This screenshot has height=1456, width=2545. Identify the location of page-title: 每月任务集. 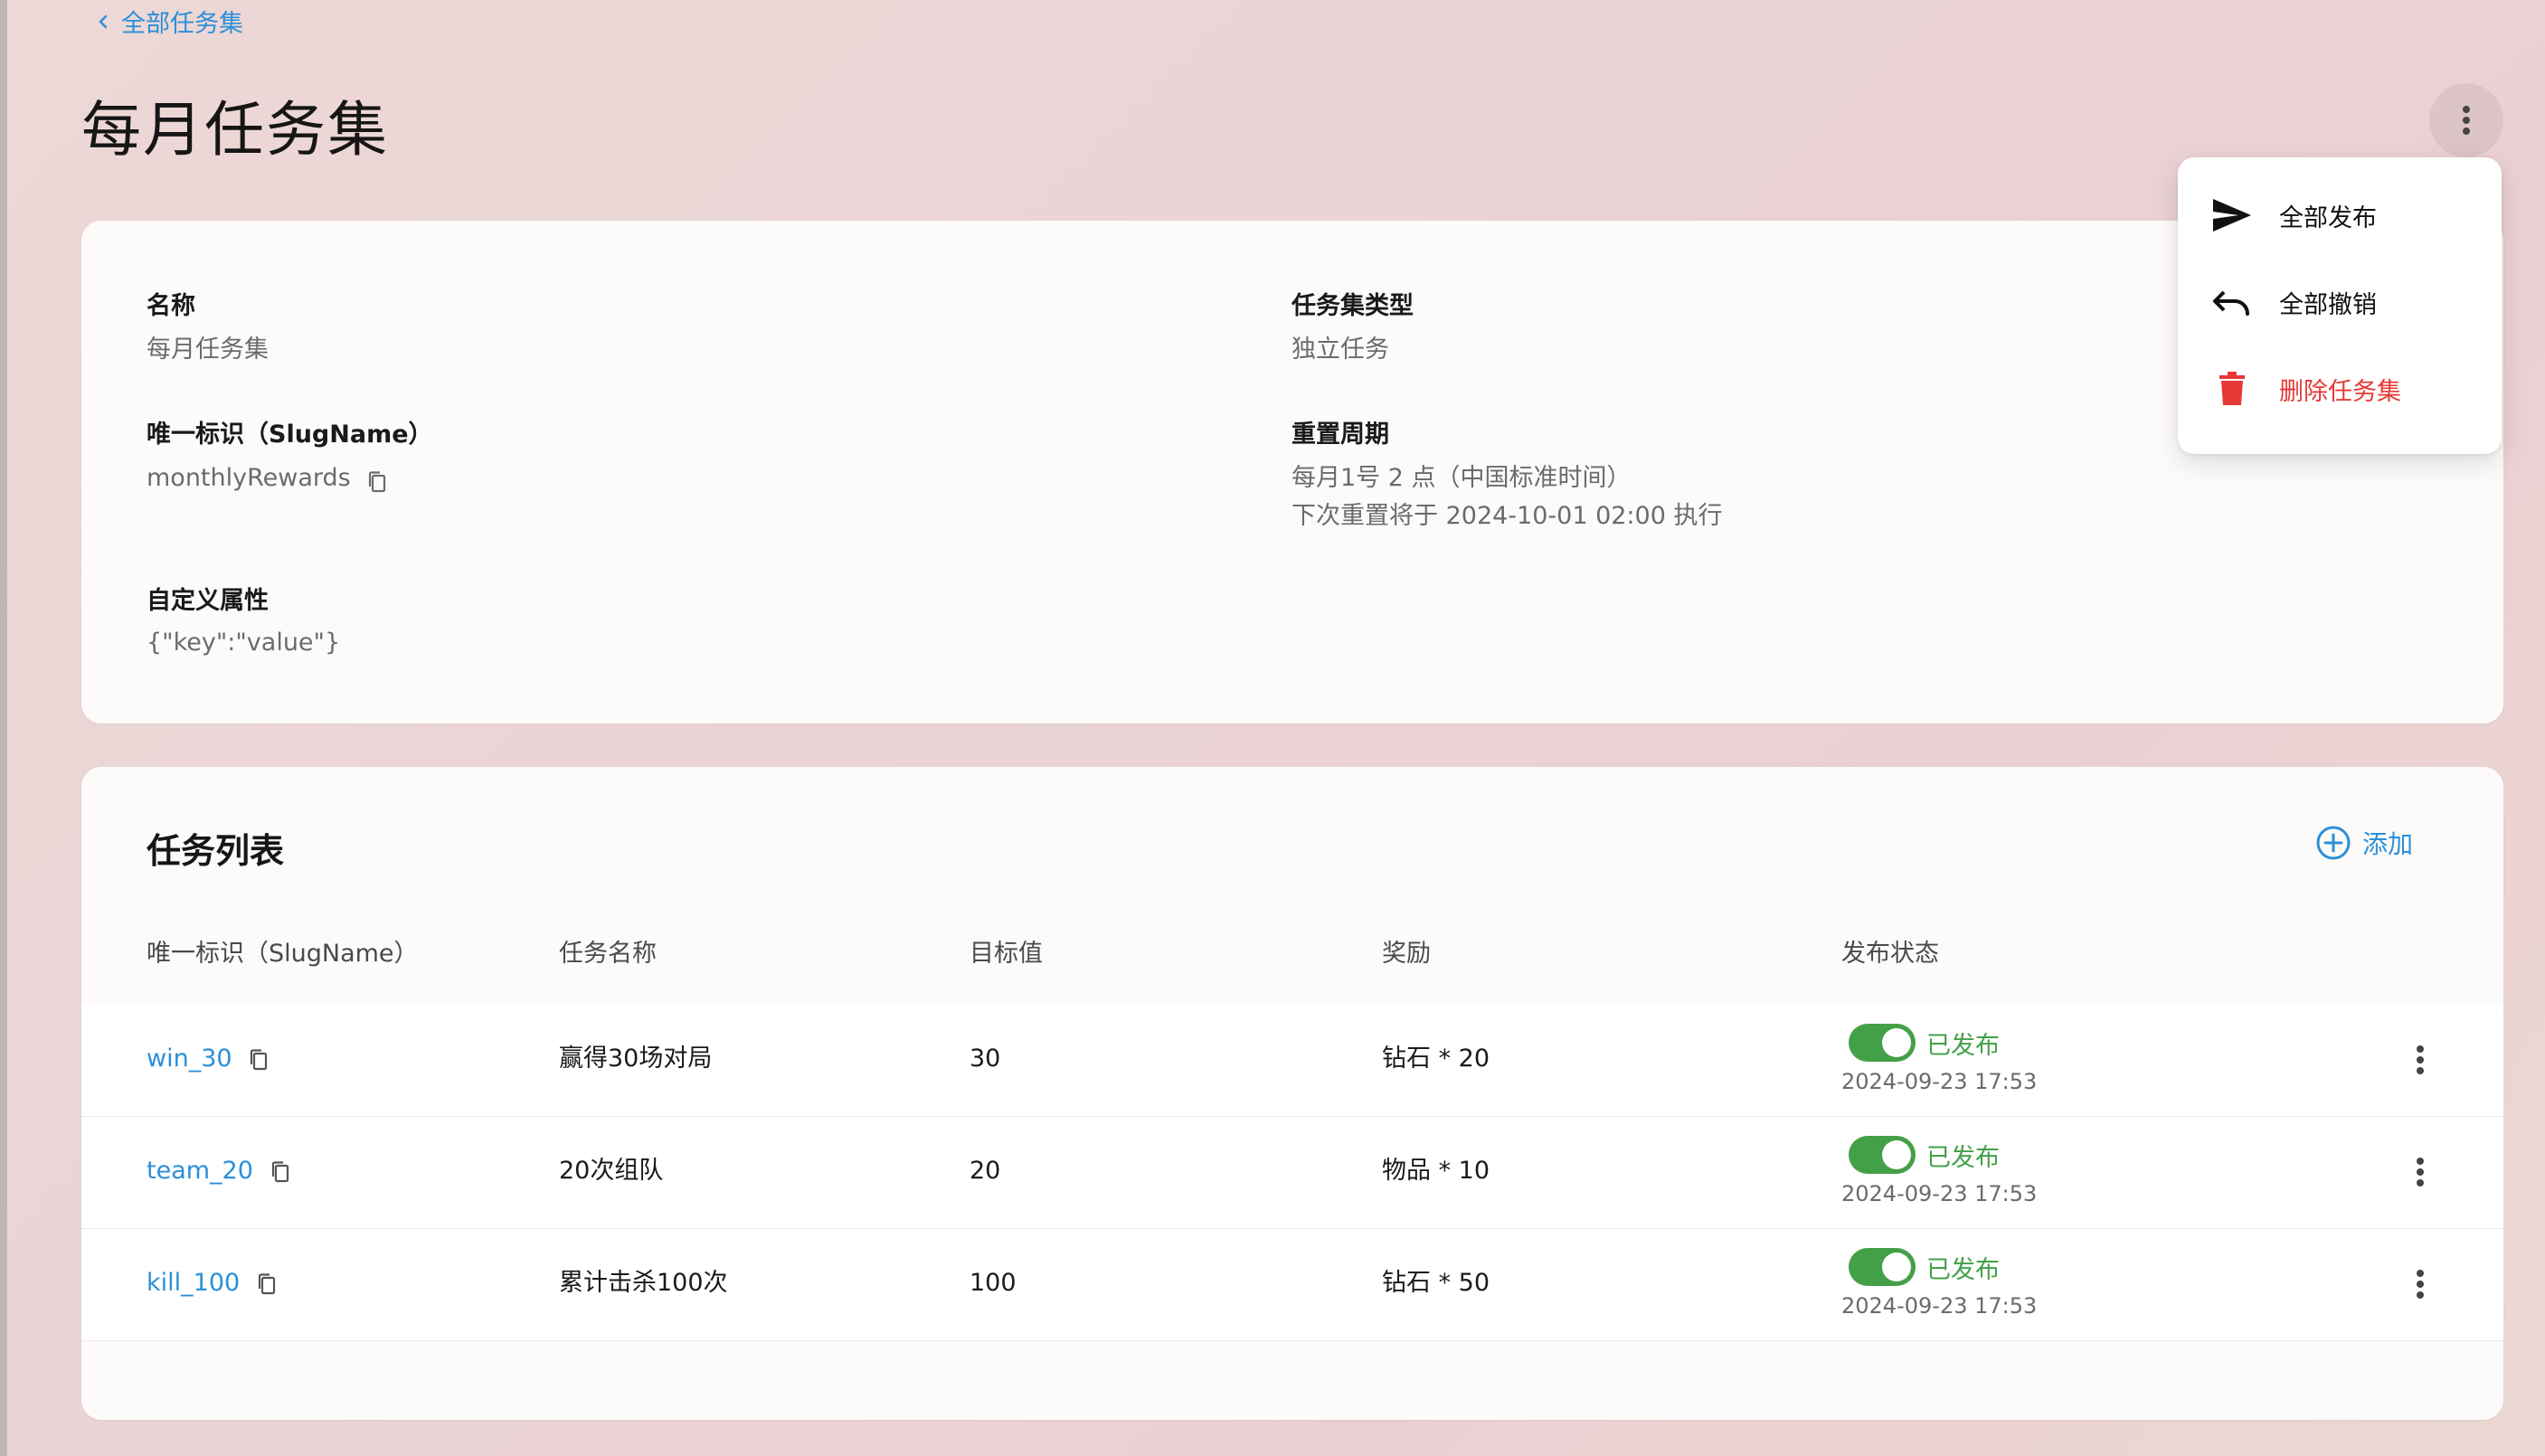
(235, 130).